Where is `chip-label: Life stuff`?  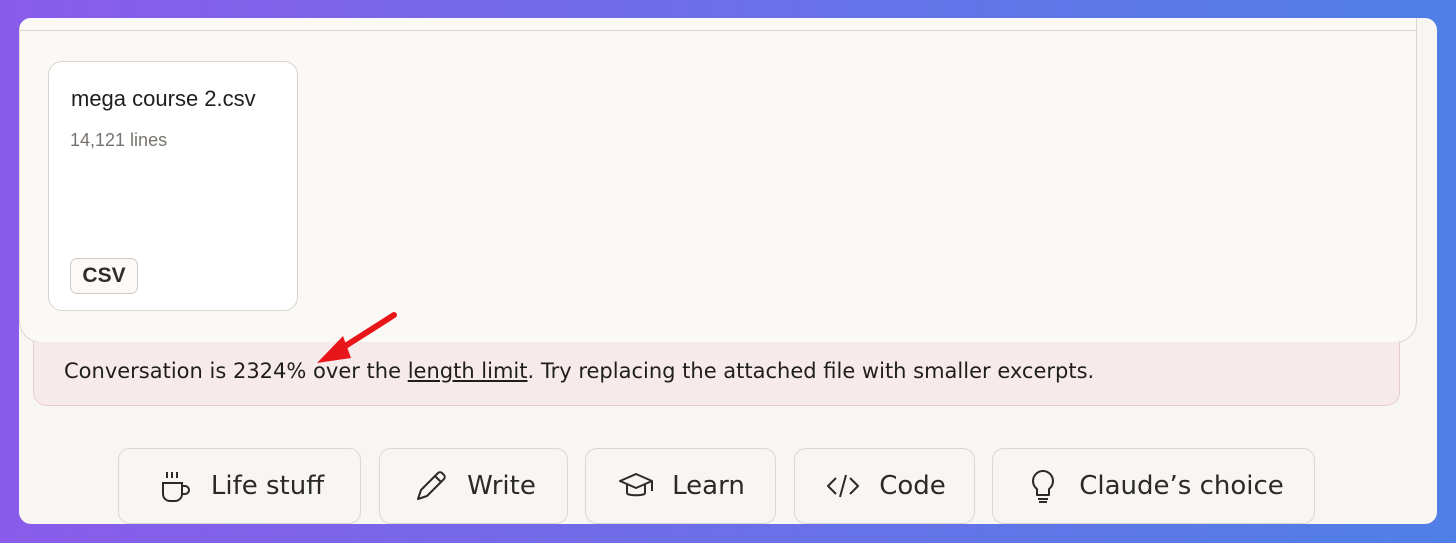 chip-label: Life stuff is located at coordinates (267, 486).